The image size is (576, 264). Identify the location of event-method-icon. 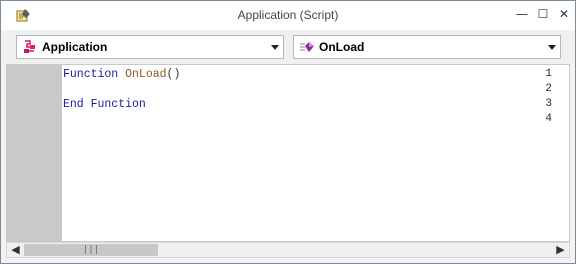
(307, 47).